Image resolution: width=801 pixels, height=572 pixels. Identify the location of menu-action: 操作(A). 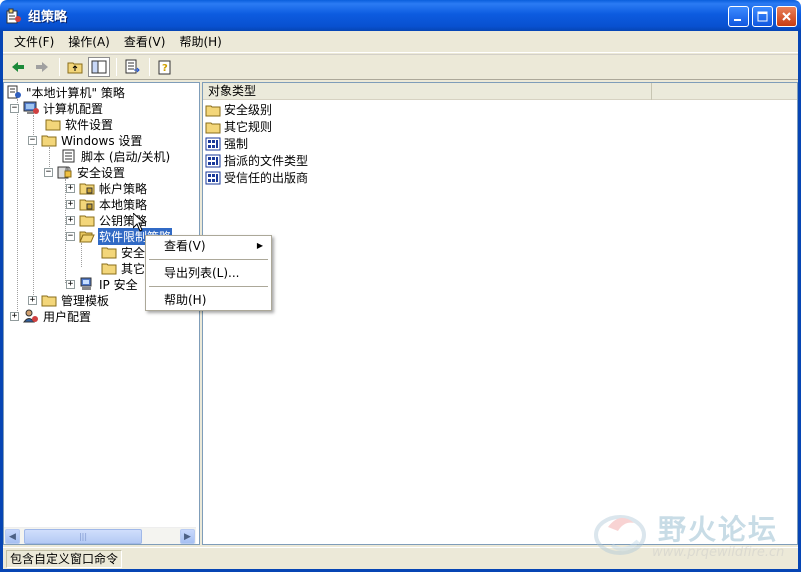
(89, 41).